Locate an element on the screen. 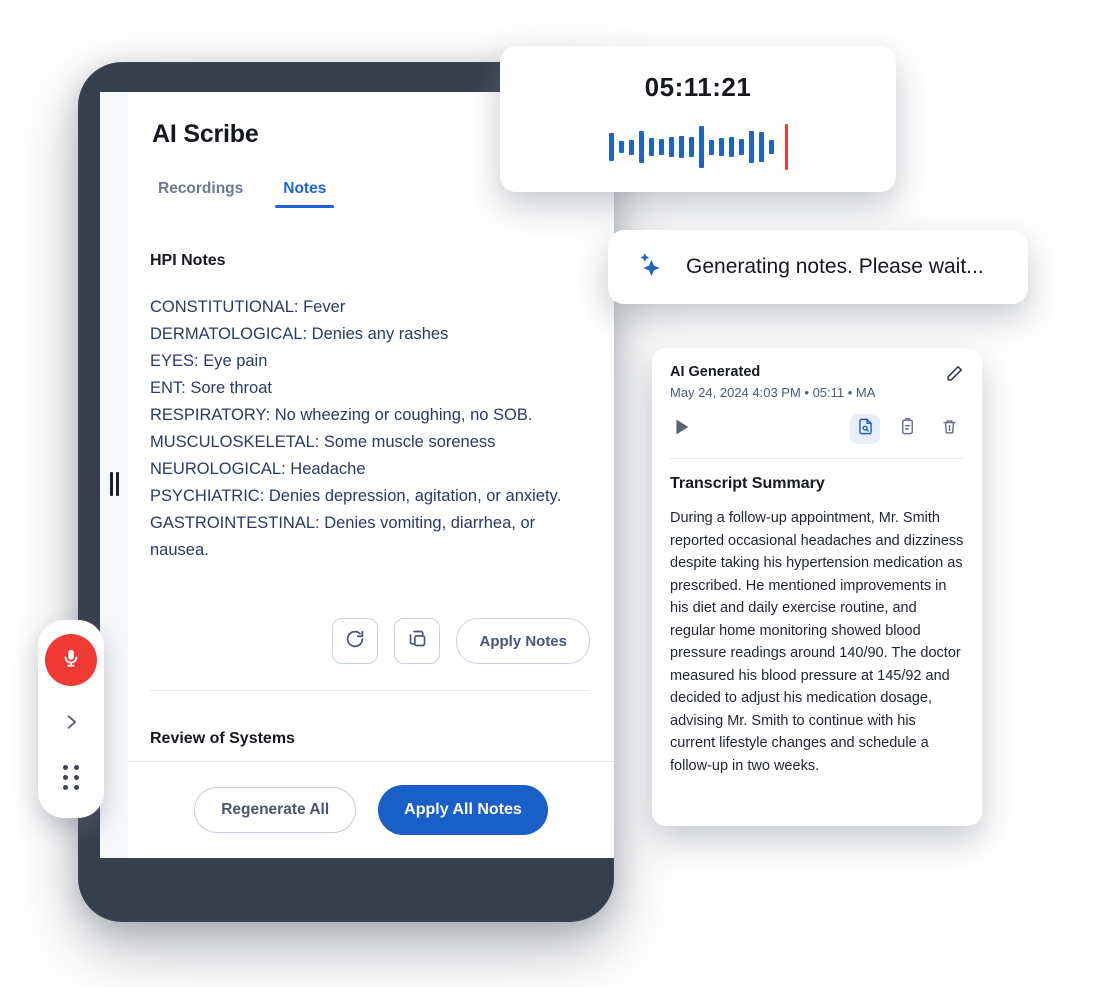 This screenshot has width=1118, height=987. regenerate-button is located at coordinates (355, 641).